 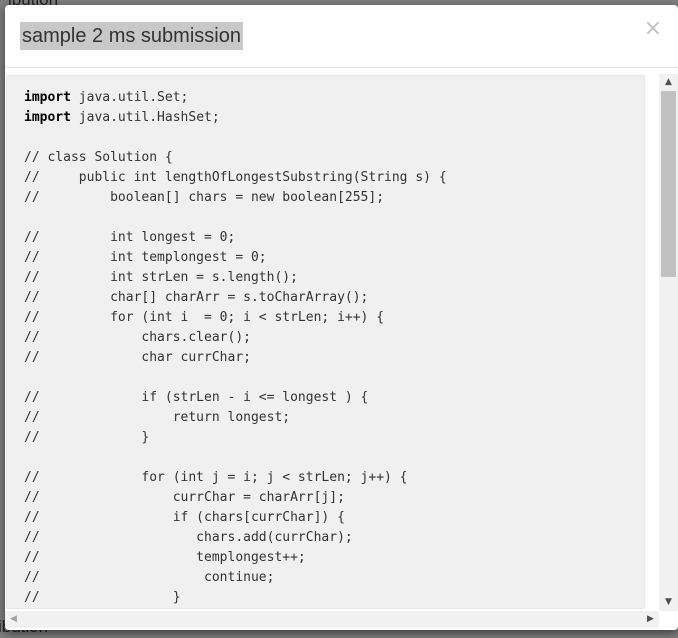 I want to click on horizontal-scrollbar: ◀ ▶, so click(x=332, y=619).